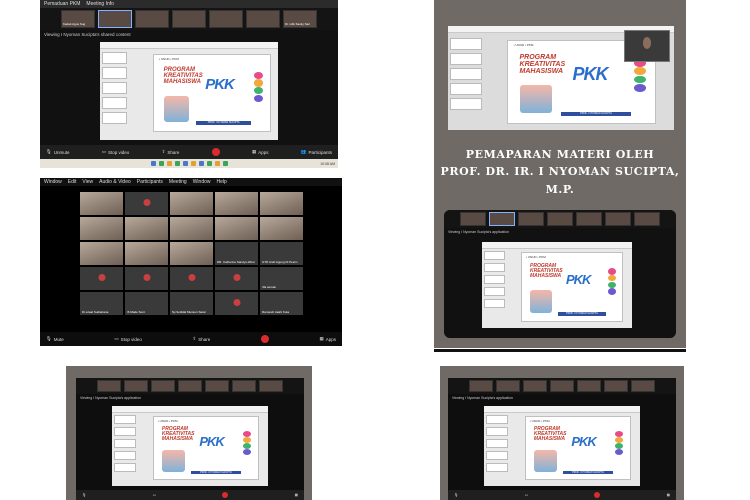 Image resolution: width=750 pixels, height=500 pixels. Describe the element at coordinates (78, 19) in the screenshot. I see `participant-thumb: Kadek Agus Sug` at that location.